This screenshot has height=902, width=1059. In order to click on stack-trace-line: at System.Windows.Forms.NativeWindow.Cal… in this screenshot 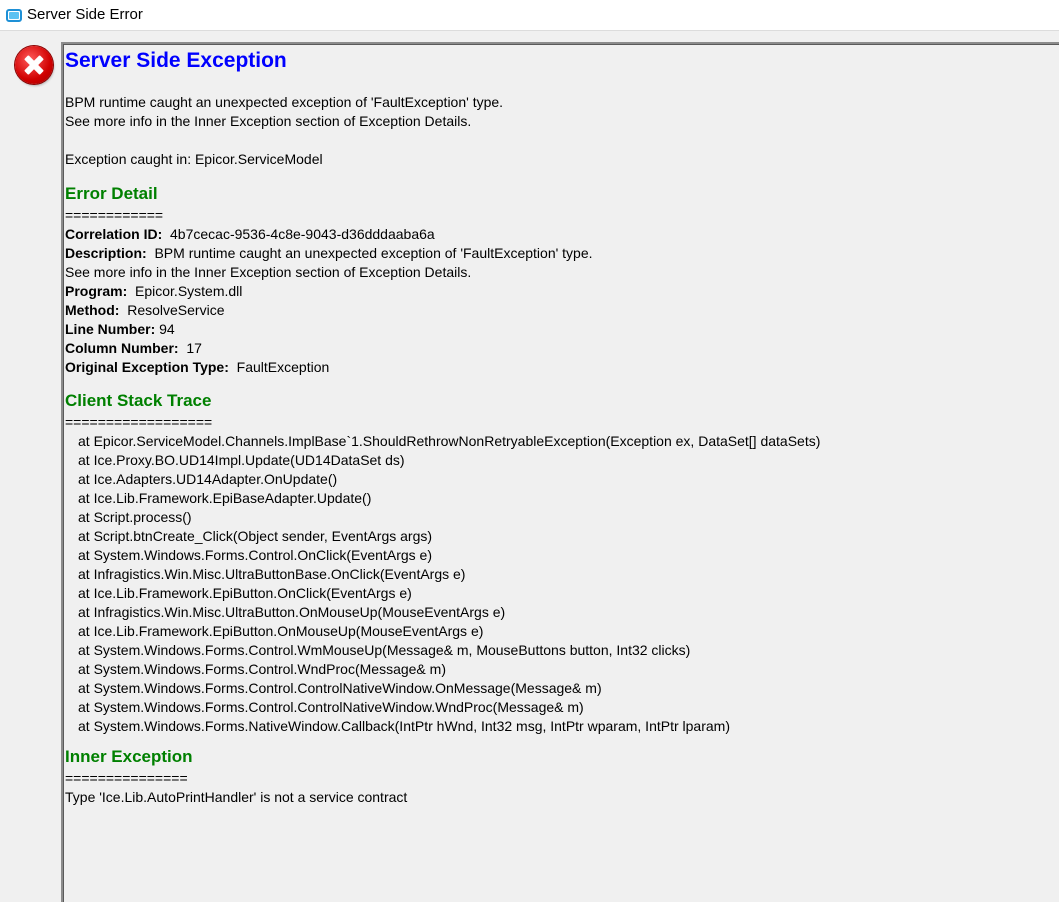, I will do `click(404, 726)`.